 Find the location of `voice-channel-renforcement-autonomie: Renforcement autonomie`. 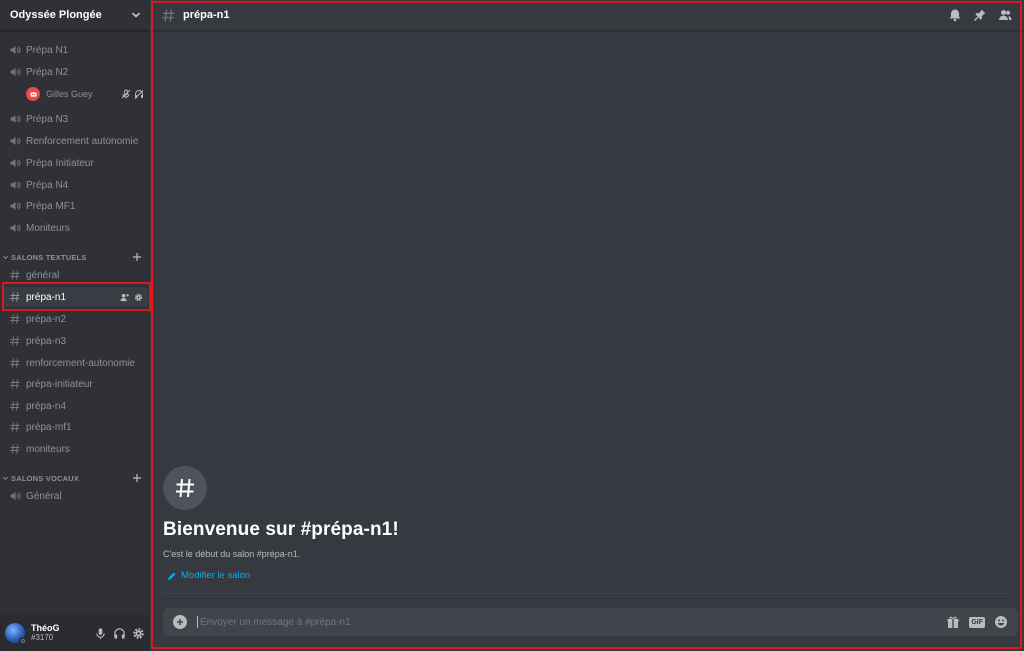

voice-channel-renforcement-autonomie: Renforcement autonomie is located at coordinates (75, 141).